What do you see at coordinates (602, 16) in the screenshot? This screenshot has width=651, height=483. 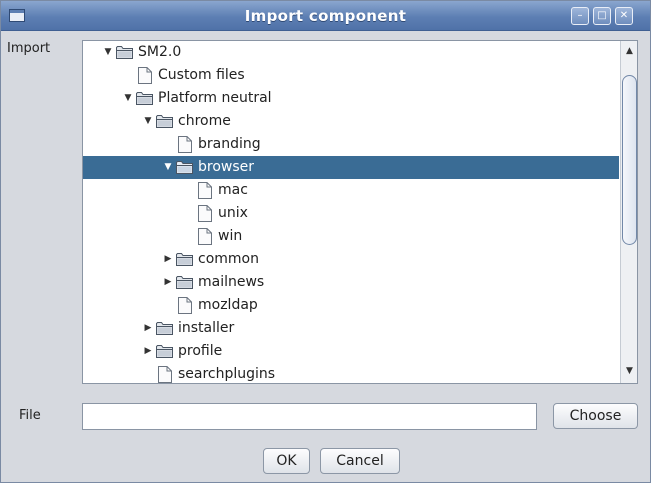 I see `maximize-button: □` at bounding box center [602, 16].